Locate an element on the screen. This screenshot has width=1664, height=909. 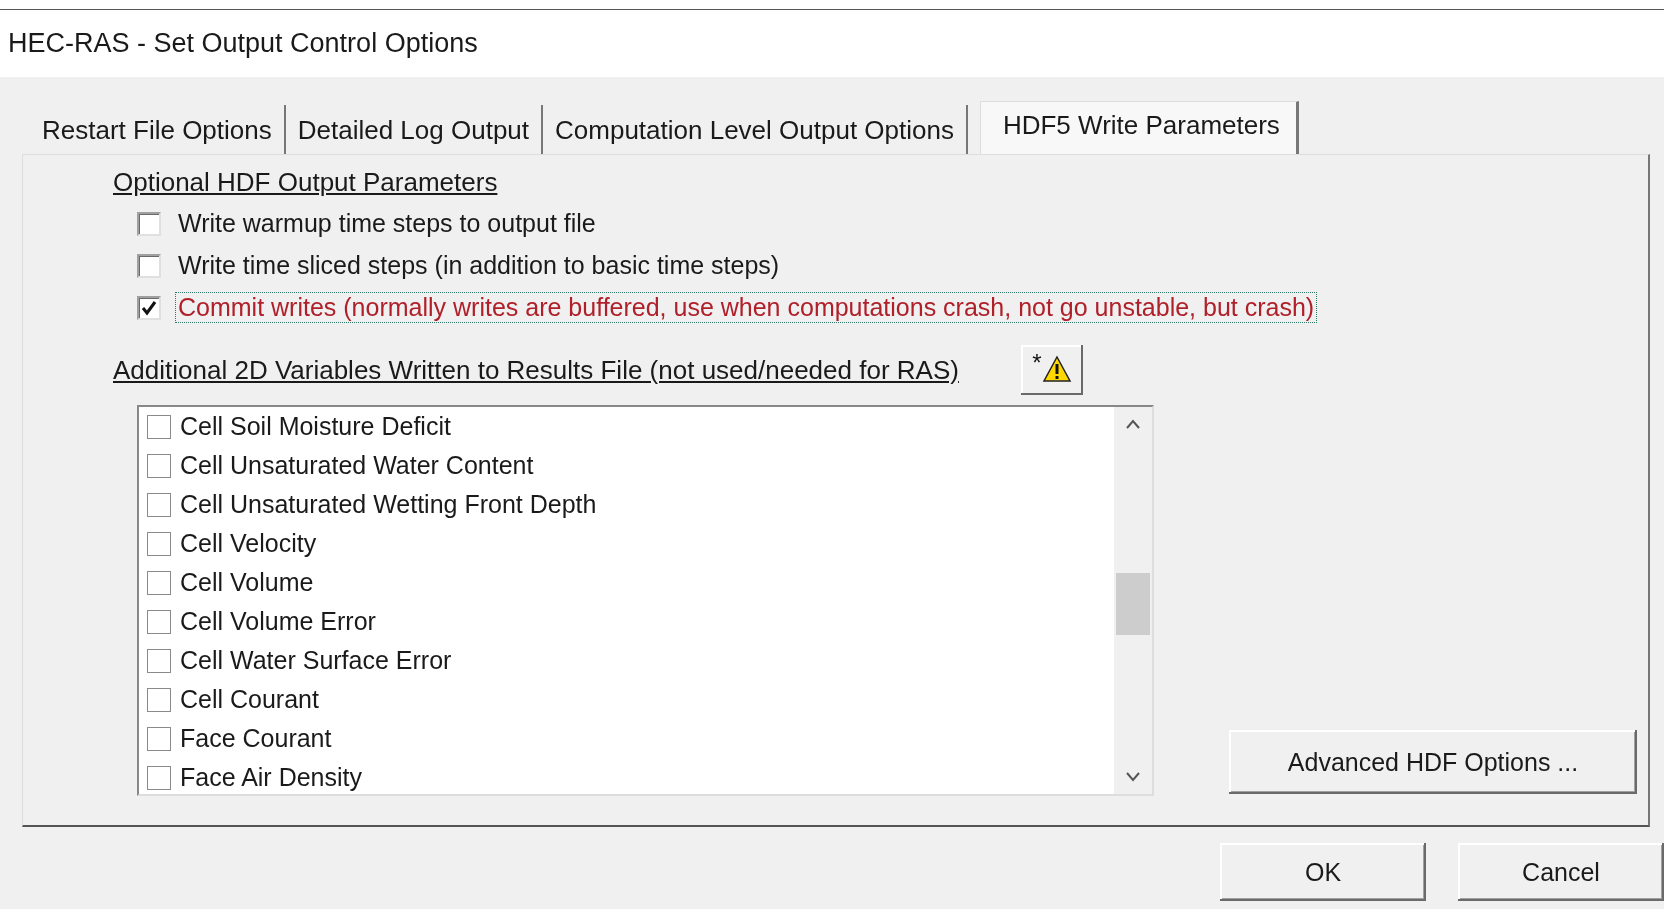
scrollbar is located at coordinates (1133, 600).